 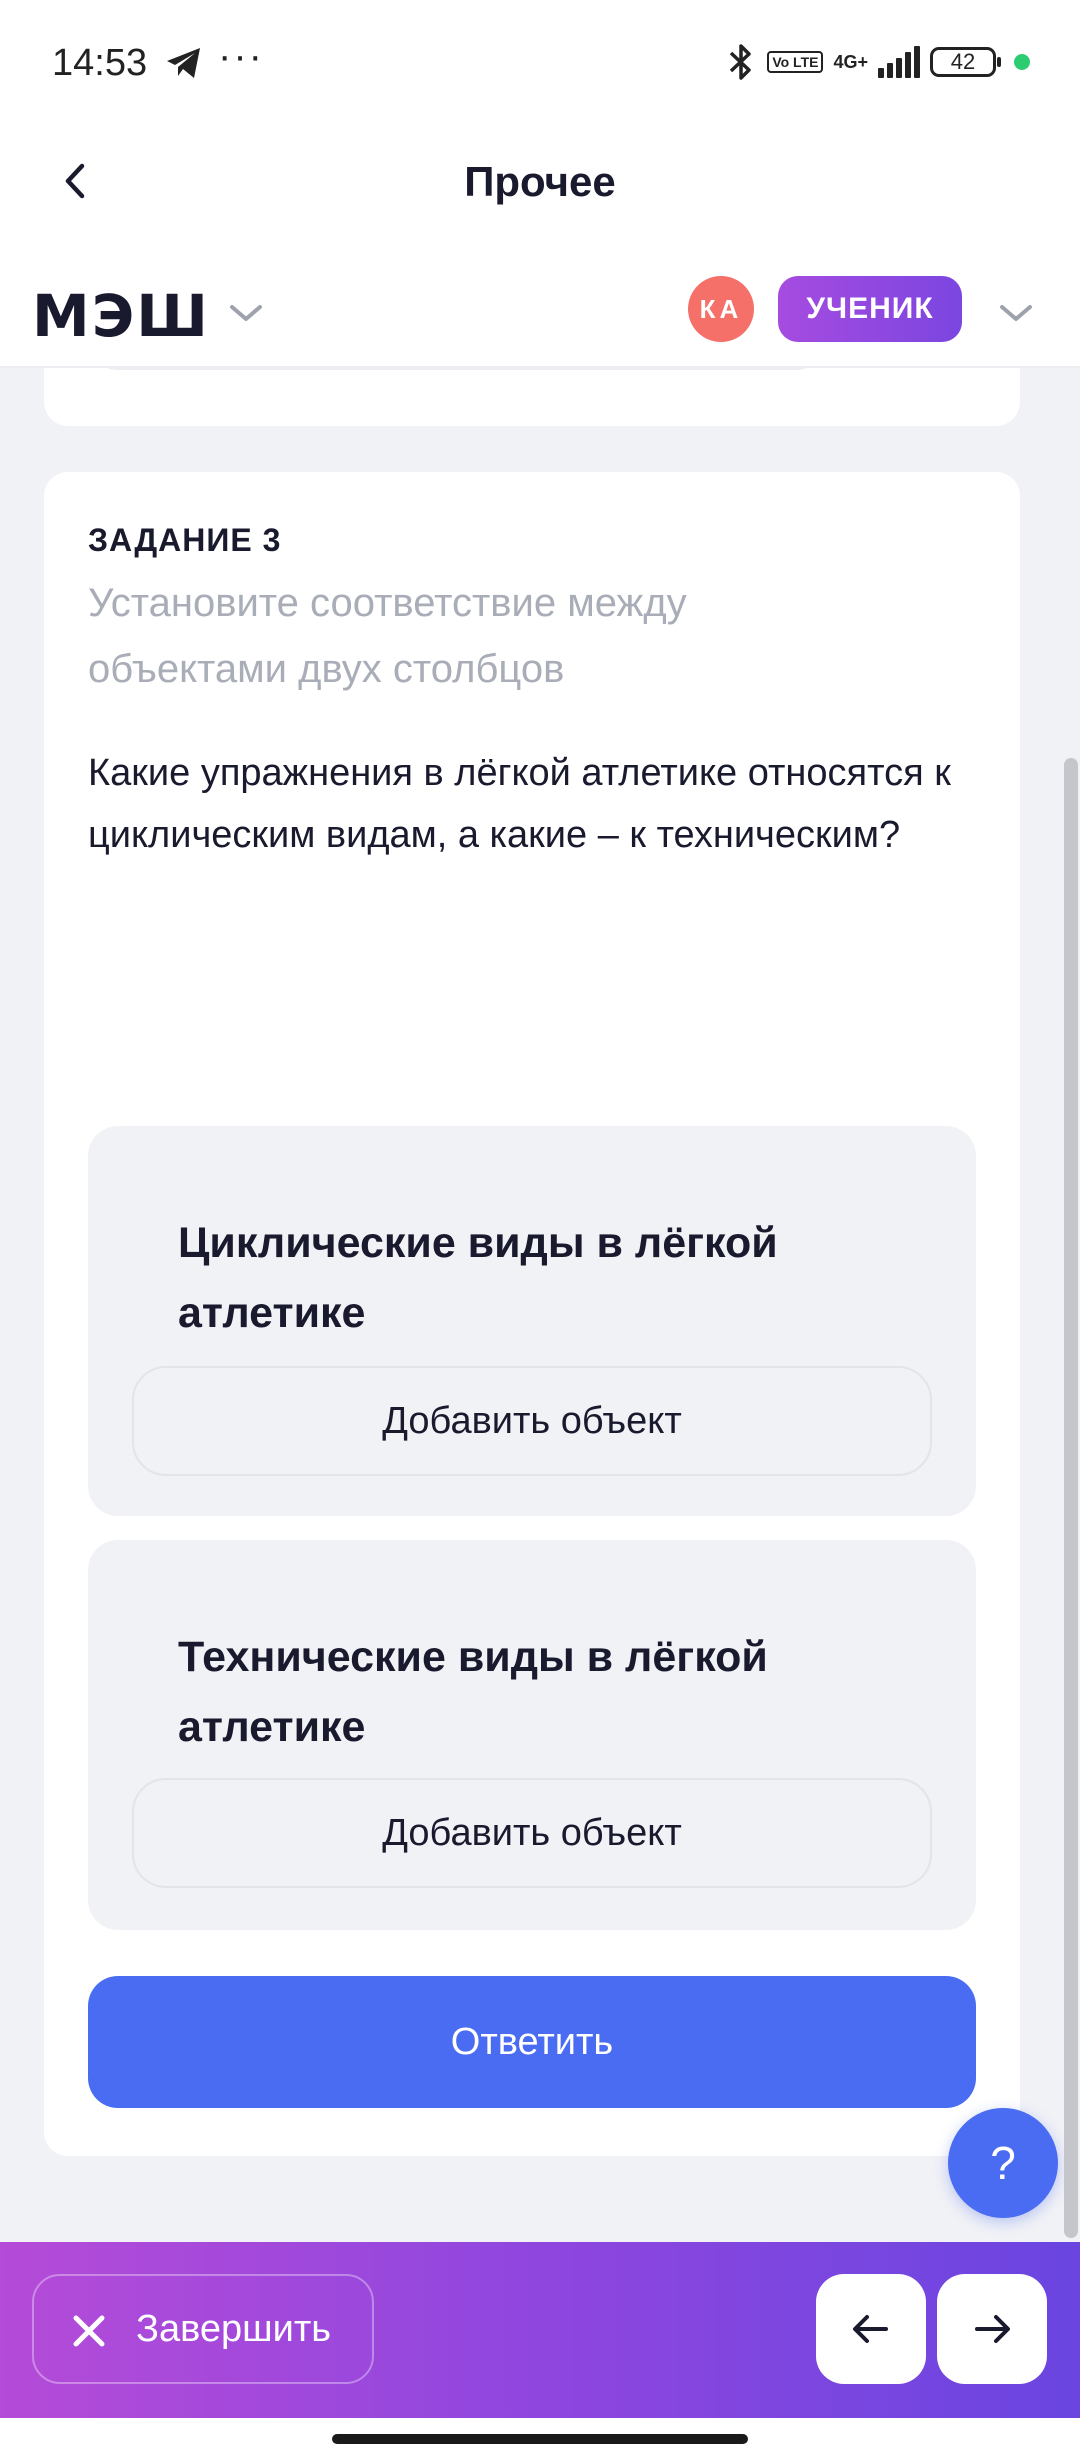 I want to click on network-type: 4G+, so click(x=850, y=62).